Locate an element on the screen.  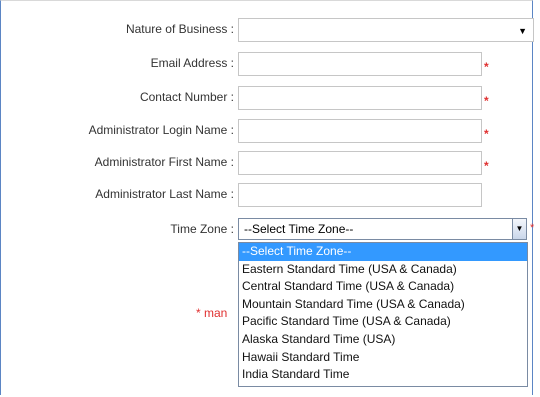
admin-login-label: Administrator Login Name : is located at coordinates (161, 130).